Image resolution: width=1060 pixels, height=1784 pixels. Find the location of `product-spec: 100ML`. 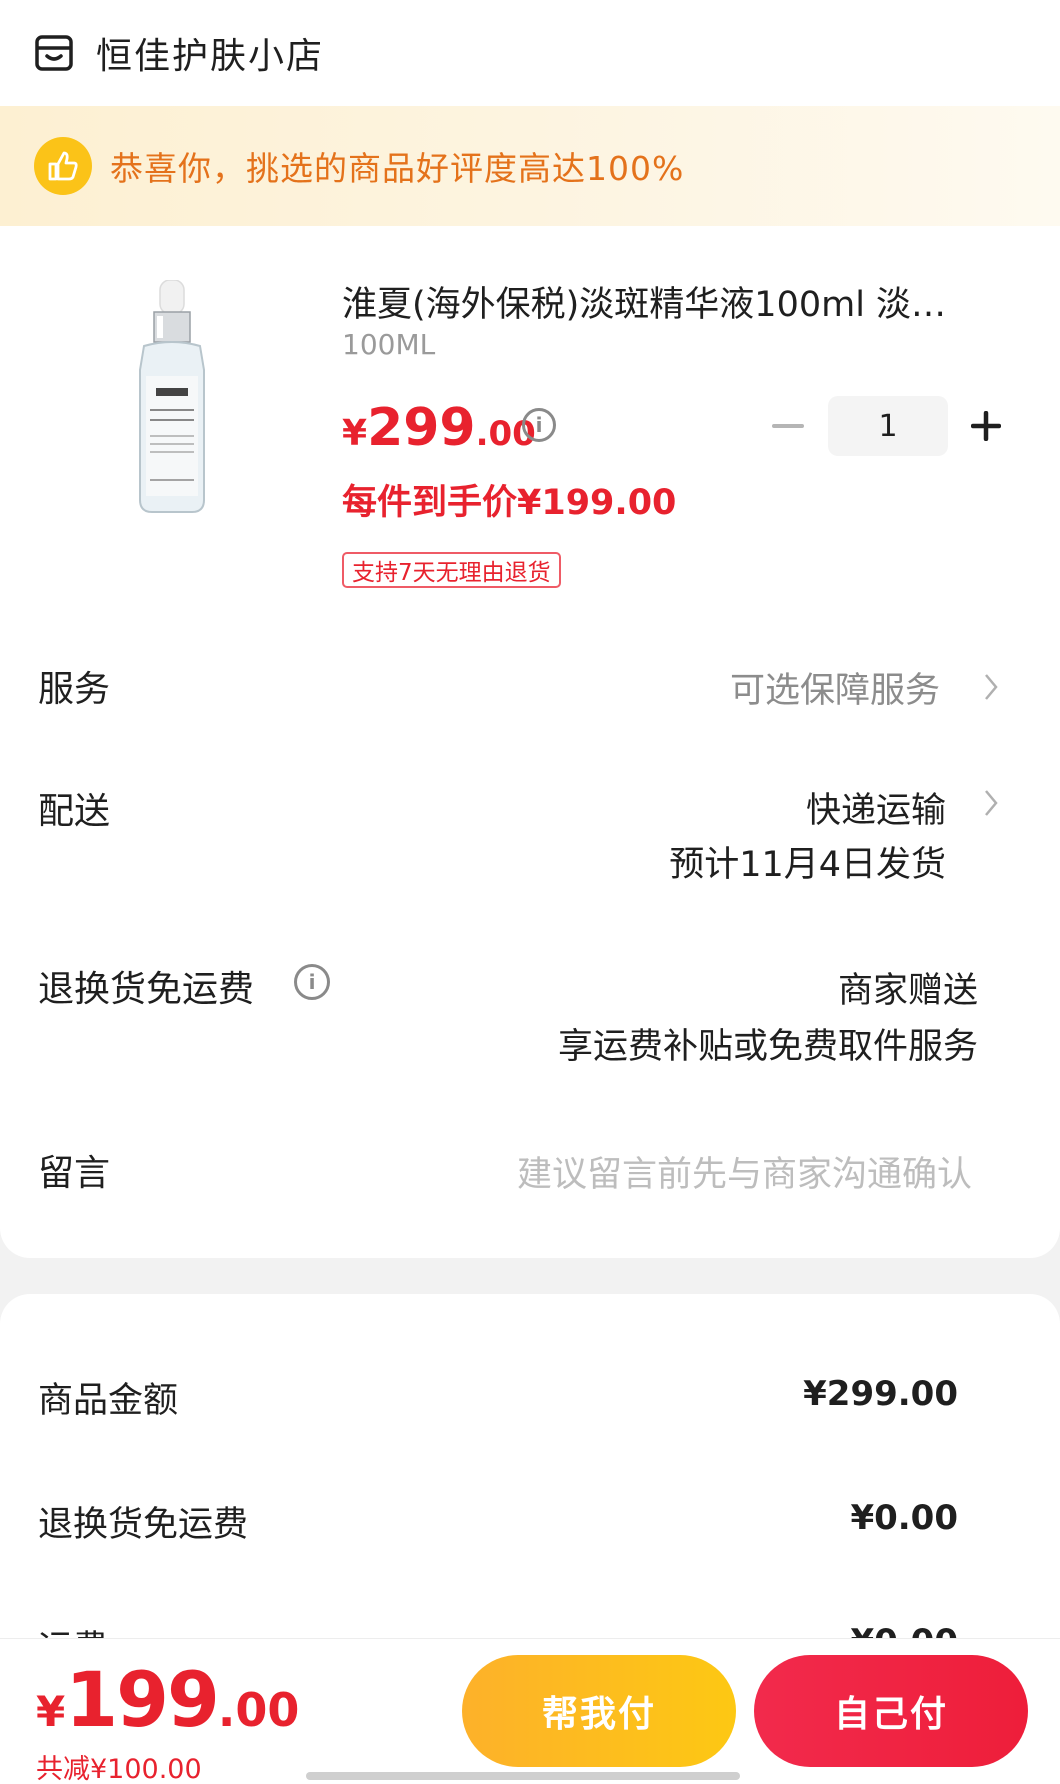

product-spec: 100ML is located at coordinates (388, 344).